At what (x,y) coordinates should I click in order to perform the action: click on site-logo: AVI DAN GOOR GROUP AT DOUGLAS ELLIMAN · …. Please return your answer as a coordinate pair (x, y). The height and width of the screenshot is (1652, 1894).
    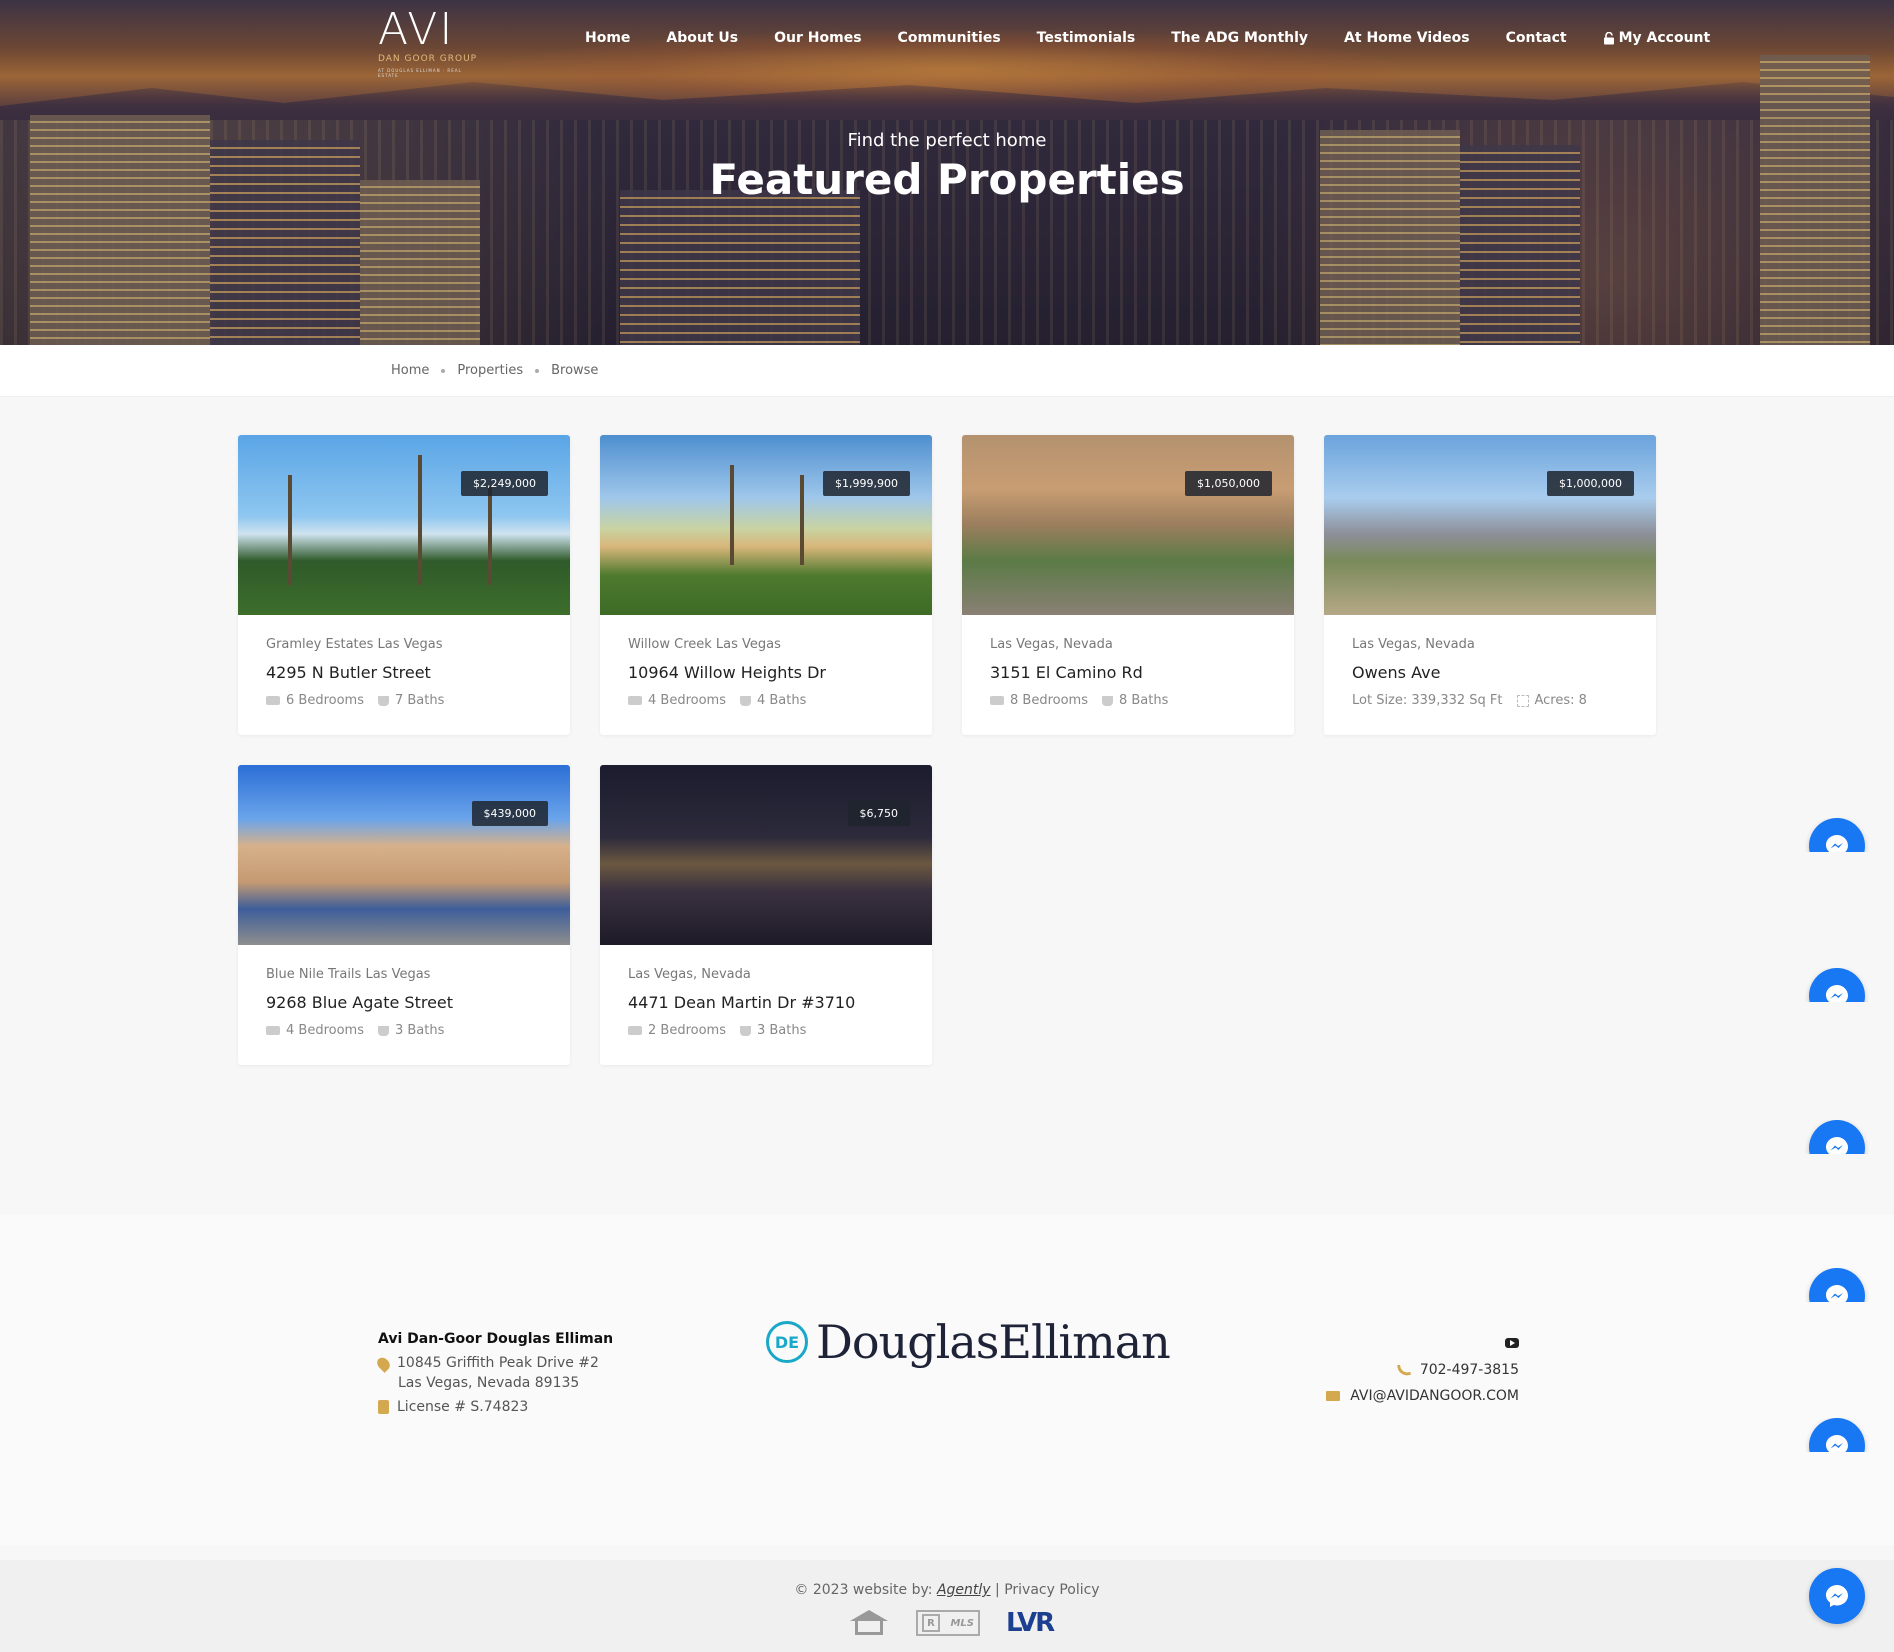
    Looking at the image, I should click on (428, 44).